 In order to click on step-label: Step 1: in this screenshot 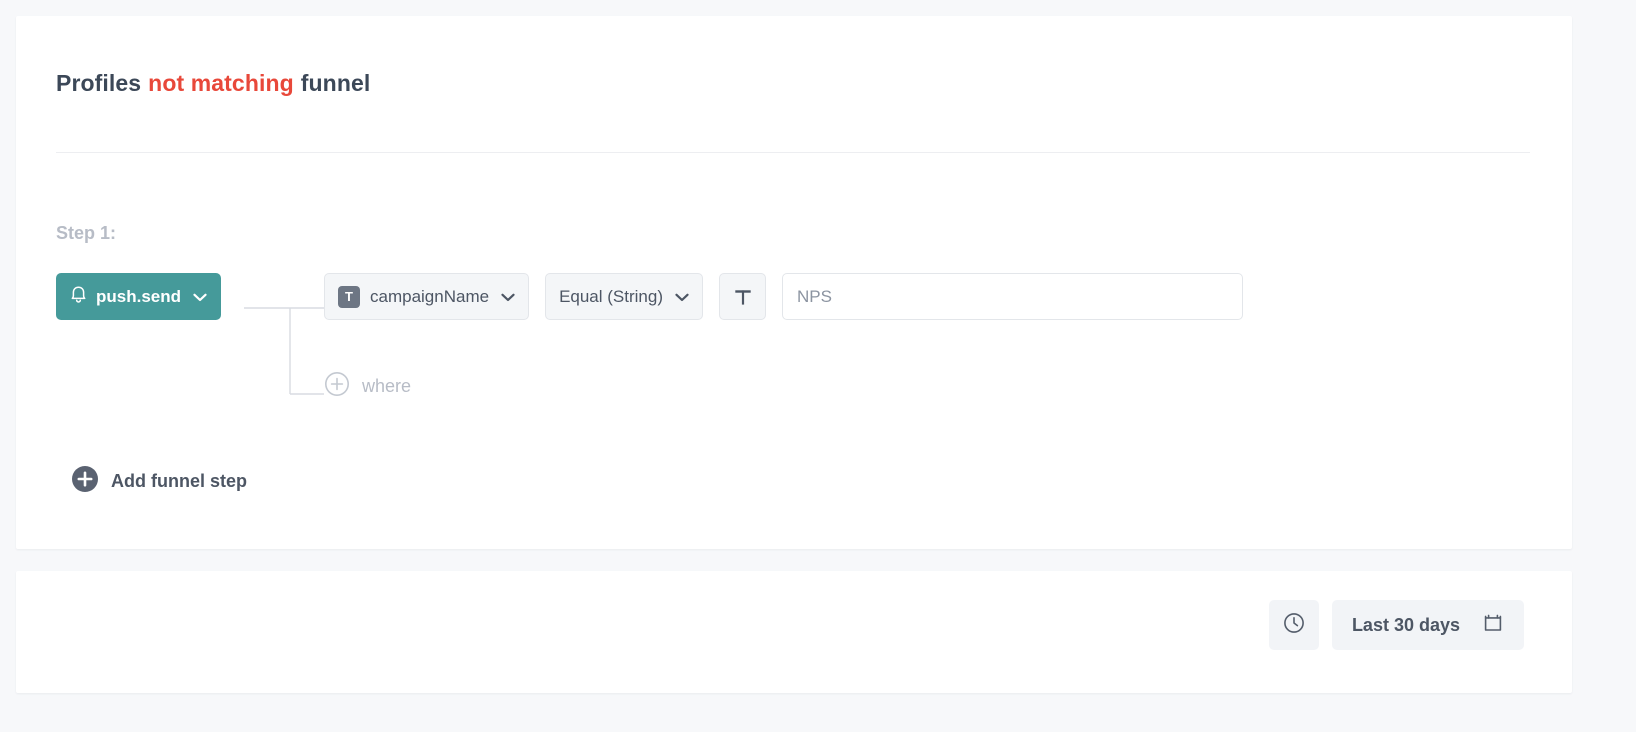, I will do `click(86, 233)`.